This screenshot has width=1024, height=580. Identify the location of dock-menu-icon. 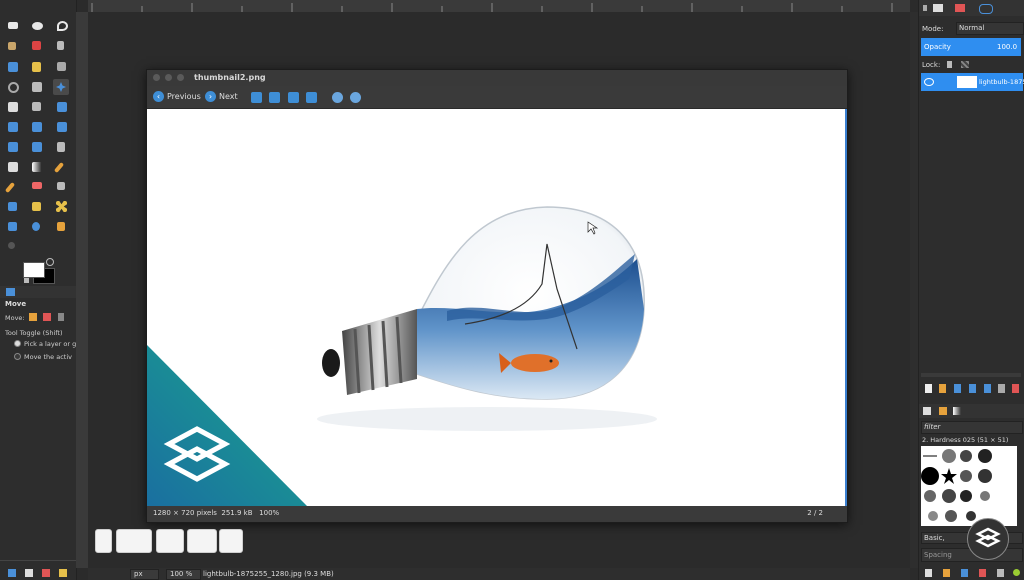
(925, 8).